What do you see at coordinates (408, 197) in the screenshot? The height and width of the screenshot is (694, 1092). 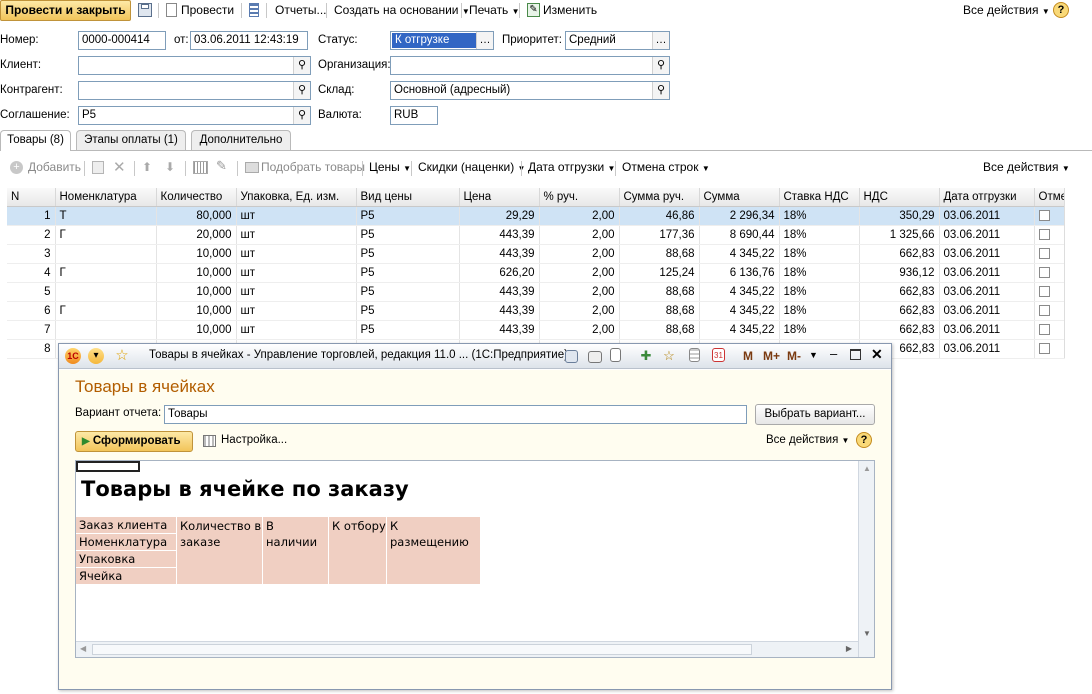 I see `column-header: Вид цены` at bounding box center [408, 197].